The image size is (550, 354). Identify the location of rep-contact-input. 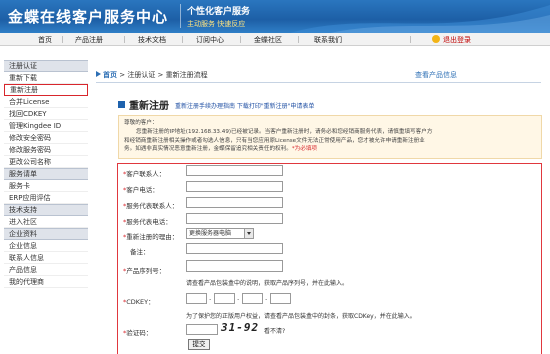
(234, 202).